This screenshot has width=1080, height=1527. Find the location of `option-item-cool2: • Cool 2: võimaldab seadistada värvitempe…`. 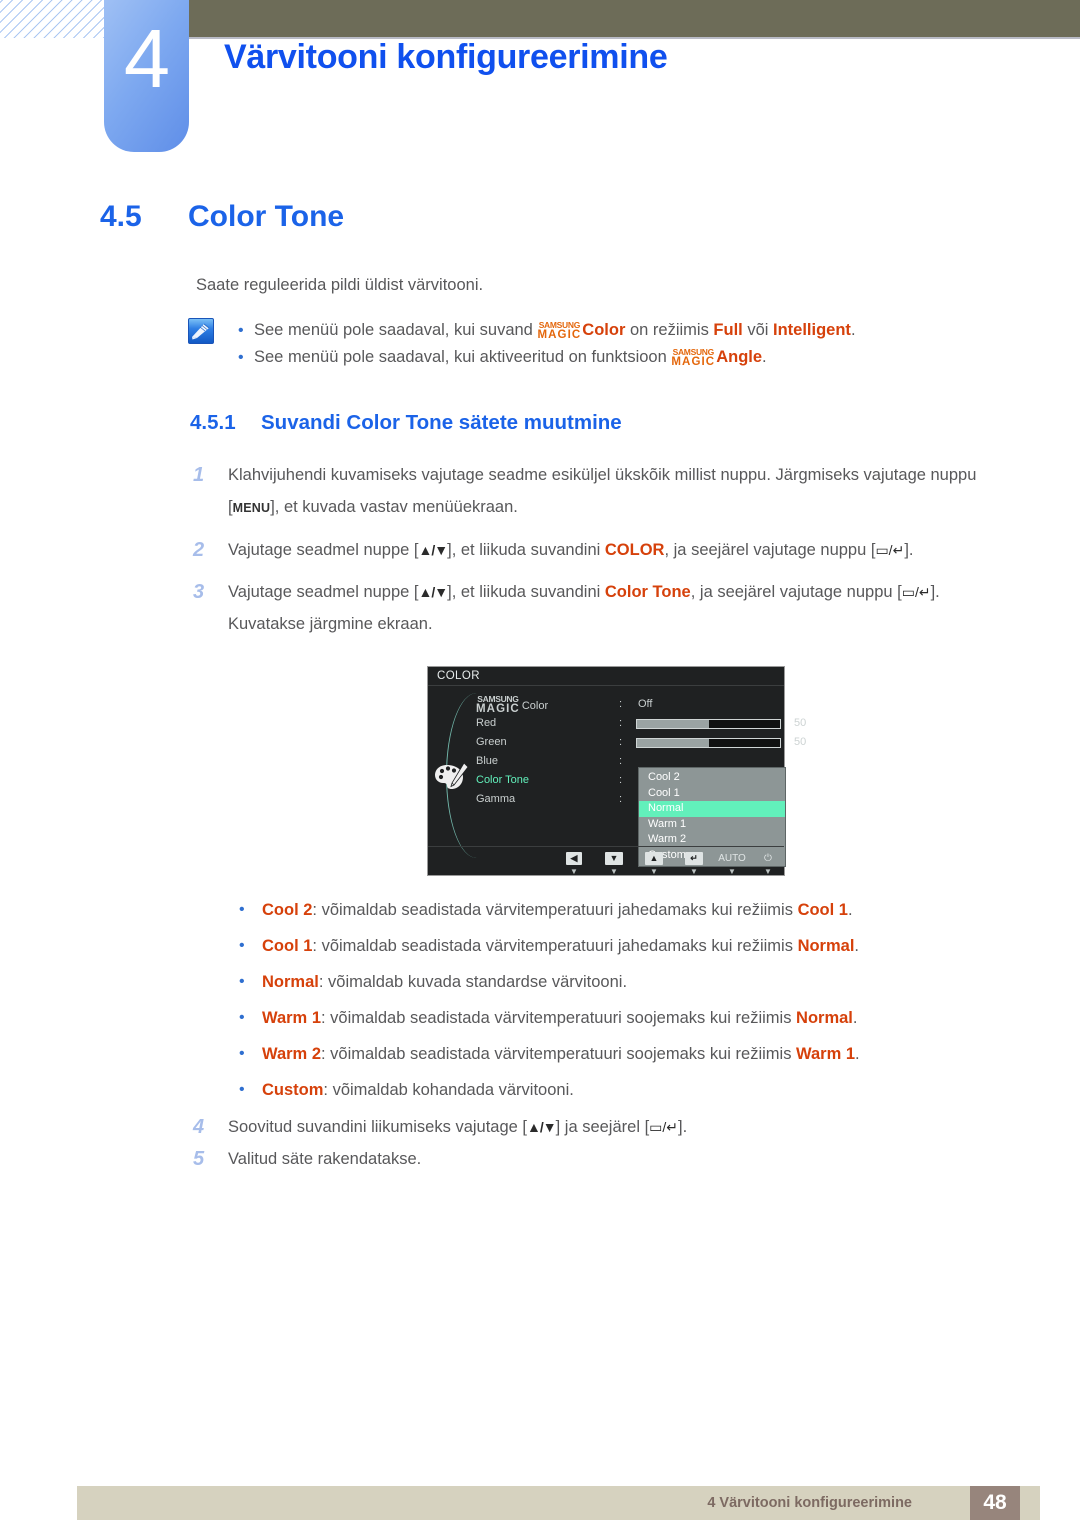

option-item-cool2: • Cool 2: võimaldab seadistada värvitempe… is located at coordinates (540, 916).